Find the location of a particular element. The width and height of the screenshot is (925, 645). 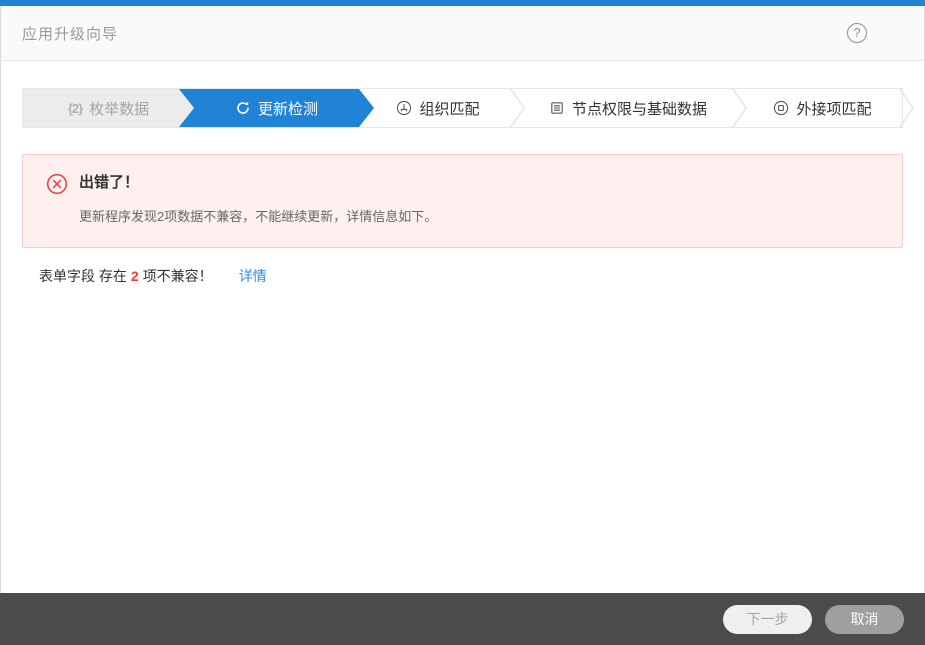

error-alert: 出错了！ 更新程序发现2项数据不兼容，不能继续更新，详情信息如下。 is located at coordinates (462, 201).